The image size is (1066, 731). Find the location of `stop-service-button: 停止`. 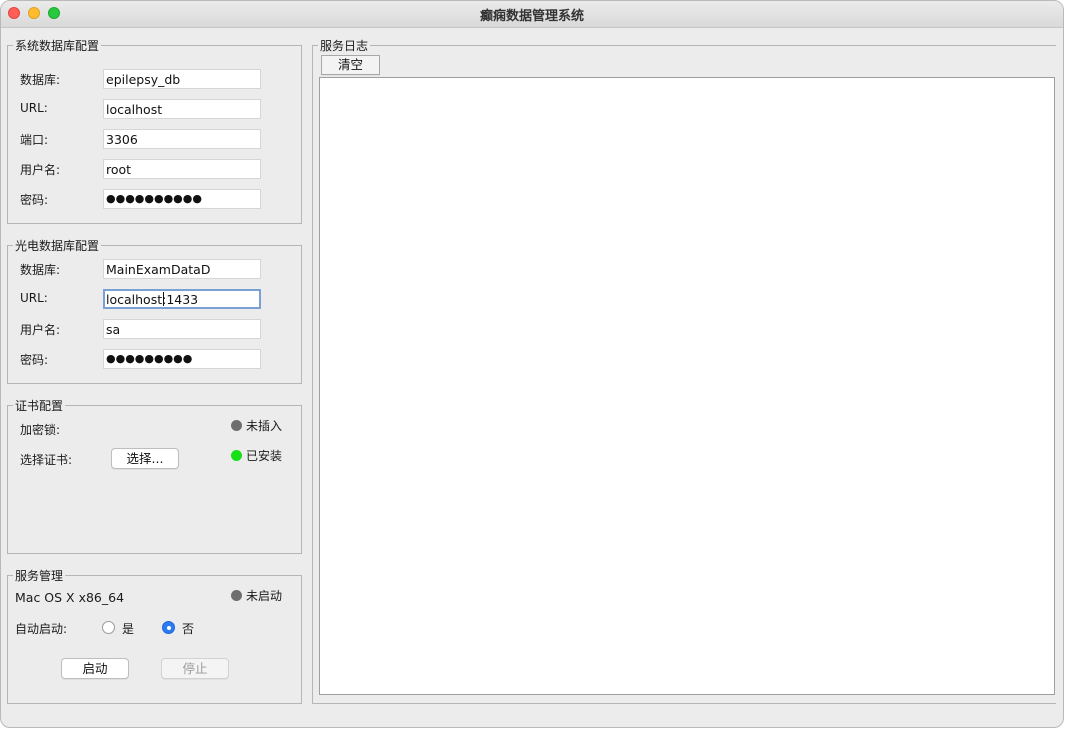

stop-service-button: 停止 is located at coordinates (195, 668).